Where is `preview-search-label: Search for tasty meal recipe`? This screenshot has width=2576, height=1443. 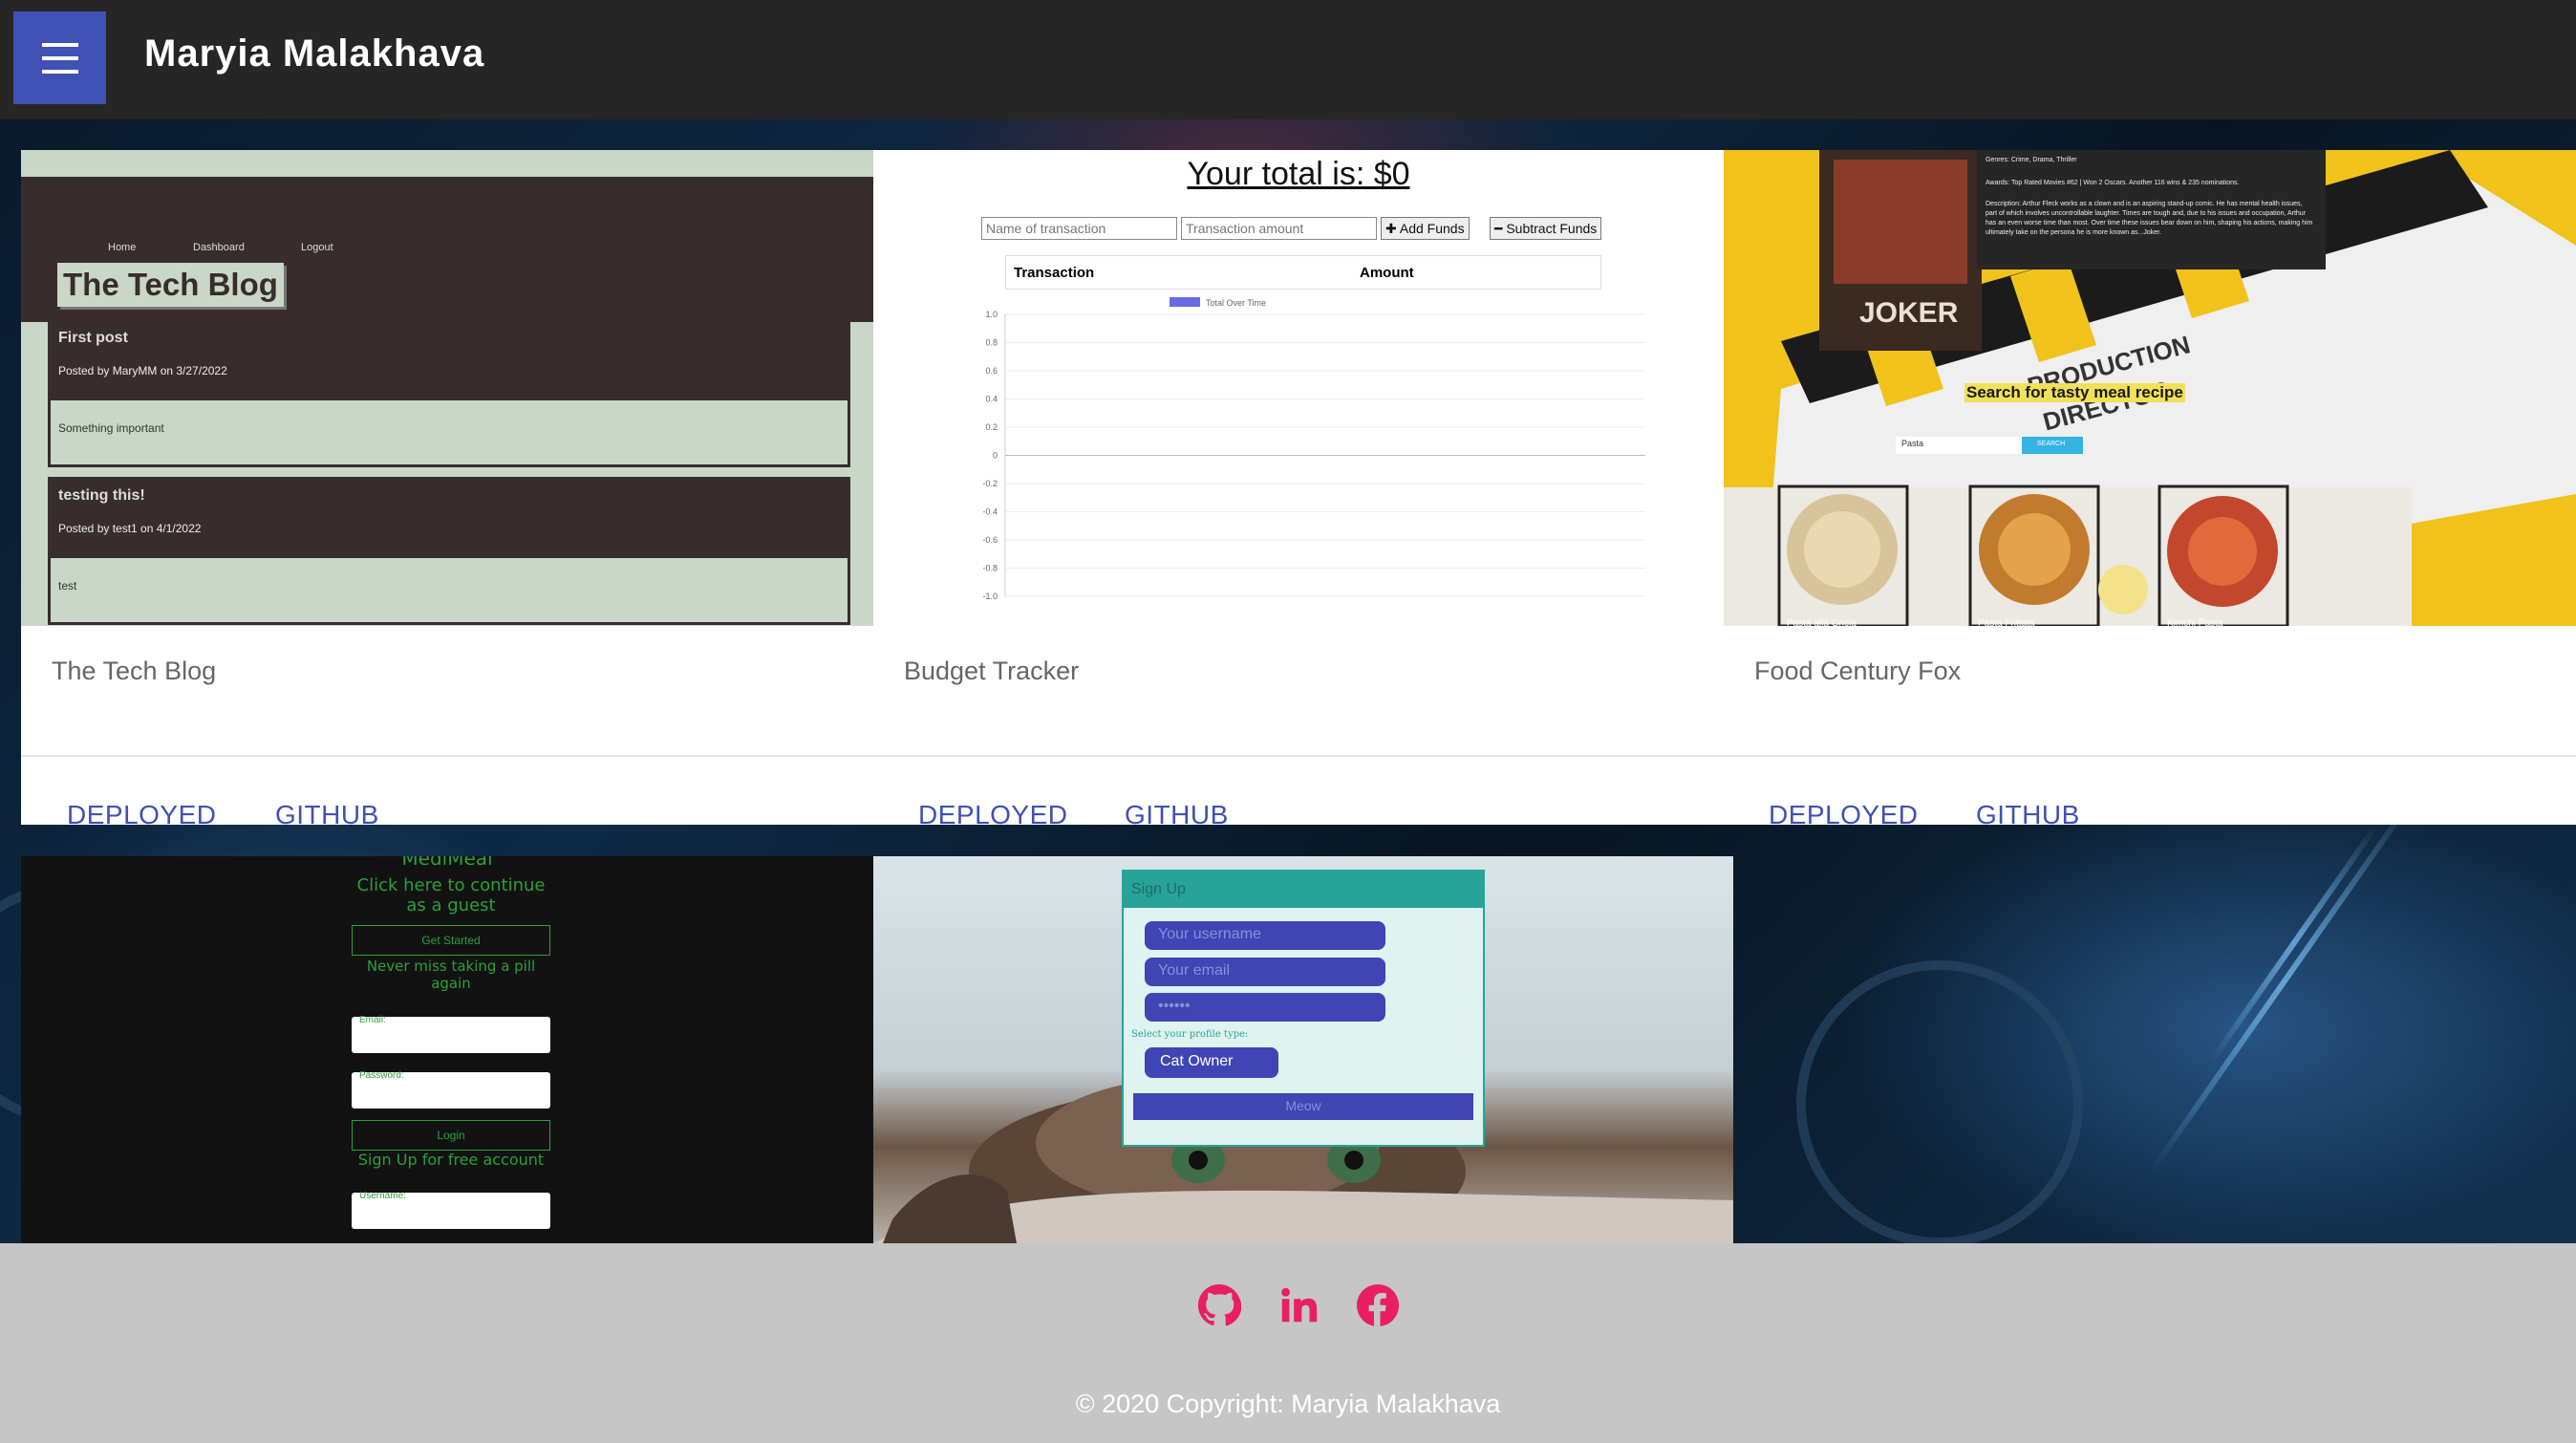
preview-search-label: Search for tasty meal recipe is located at coordinates (2074, 392).